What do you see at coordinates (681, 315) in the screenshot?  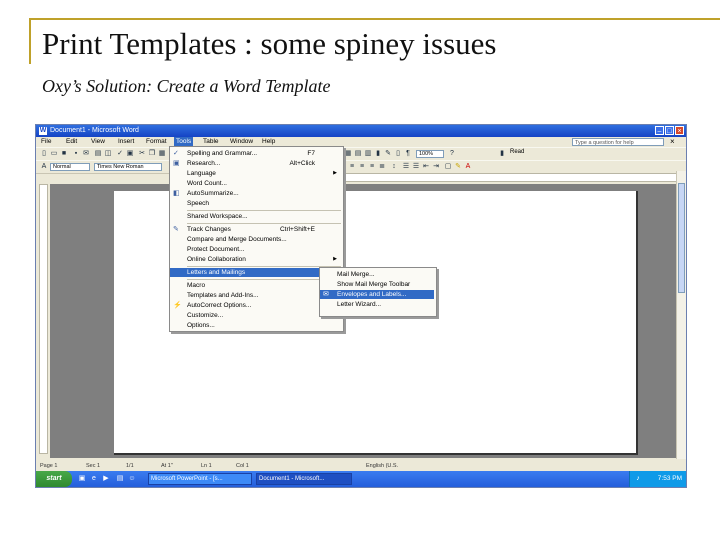 I see `vertical-scrollbar` at bounding box center [681, 315].